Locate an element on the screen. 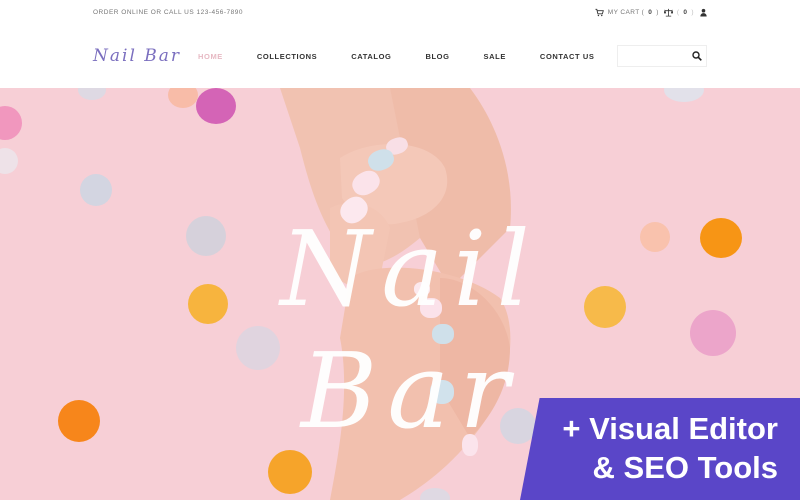 The width and height of the screenshot is (800, 500). search-icon is located at coordinates (697, 56).